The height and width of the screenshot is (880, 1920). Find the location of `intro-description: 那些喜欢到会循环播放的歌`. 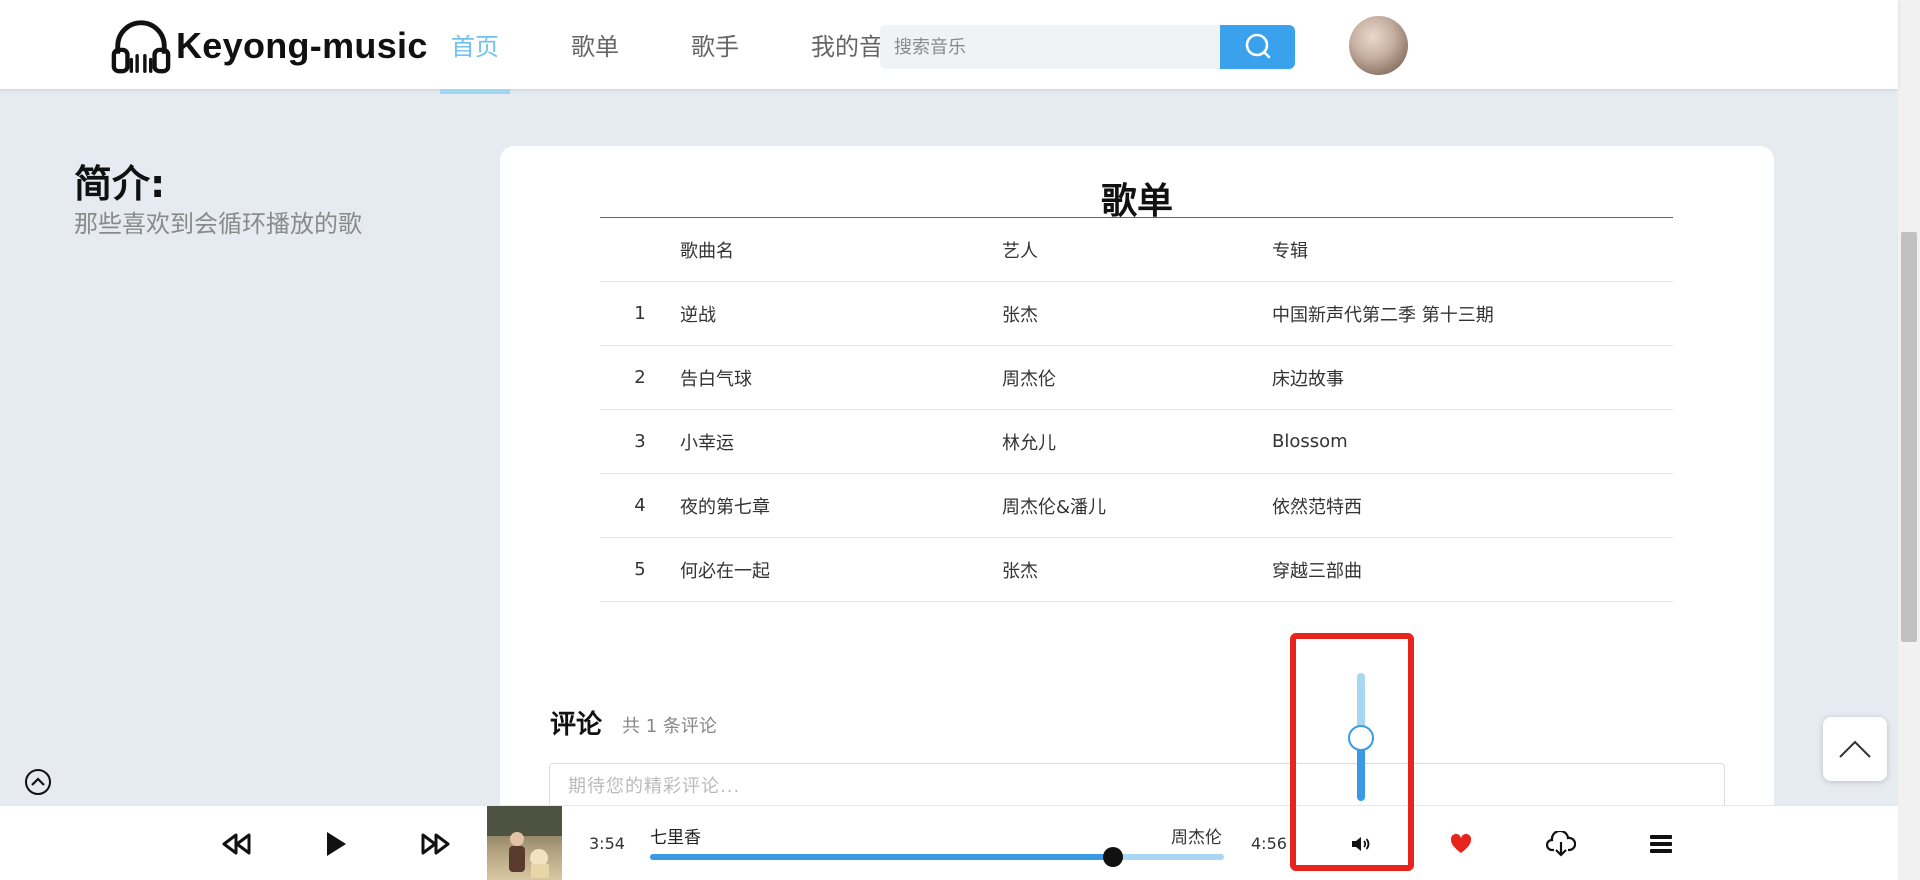

intro-description: 那些喜欢到会循环播放的歌 is located at coordinates (218, 224).